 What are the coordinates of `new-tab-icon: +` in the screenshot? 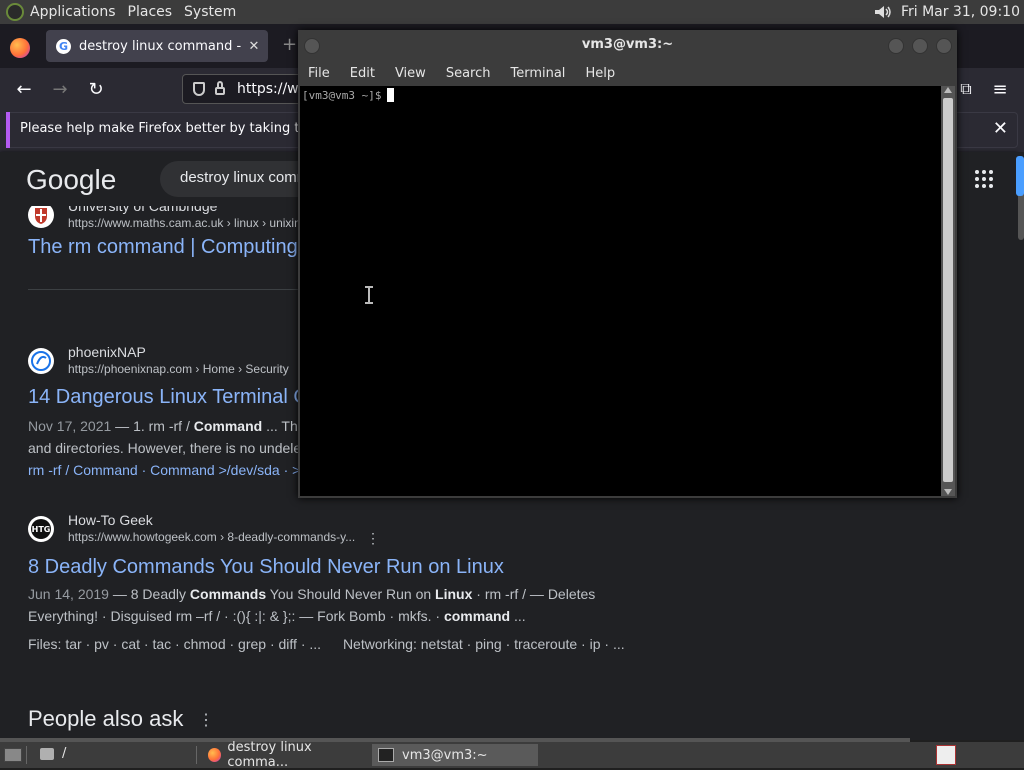 It's located at (289, 44).